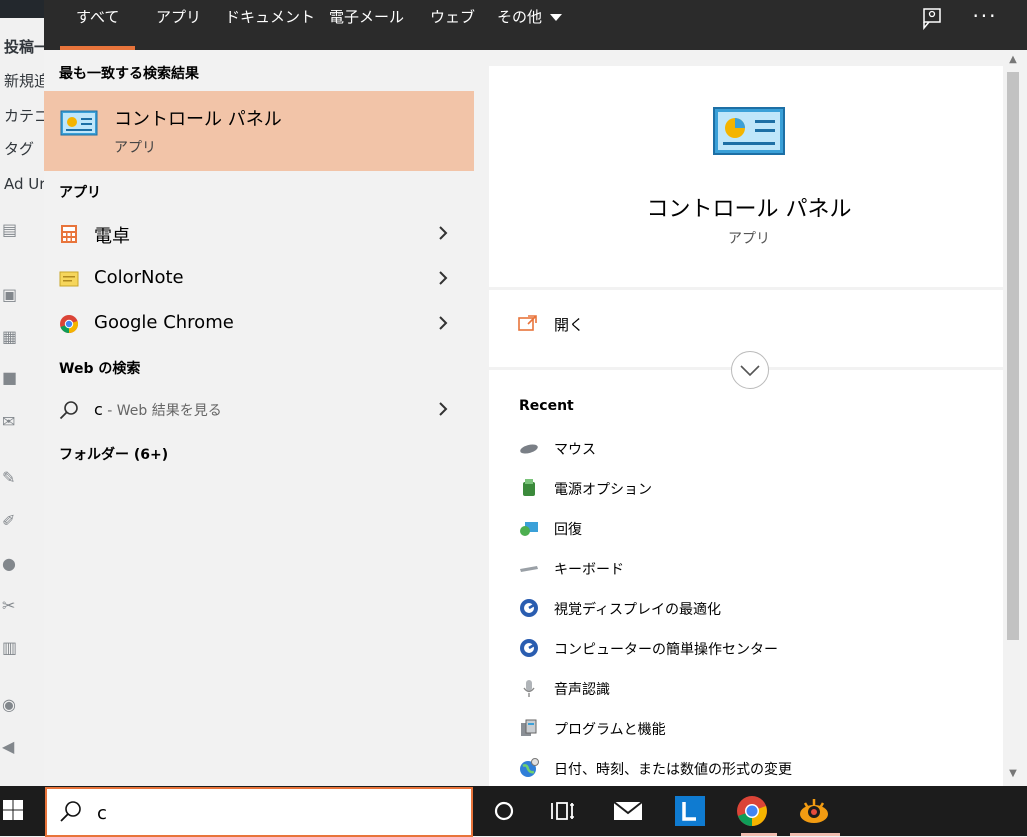  Describe the element at coordinates (113, 454) in the screenshot. I see `folders-header: フォルダー (6+)` at that location.